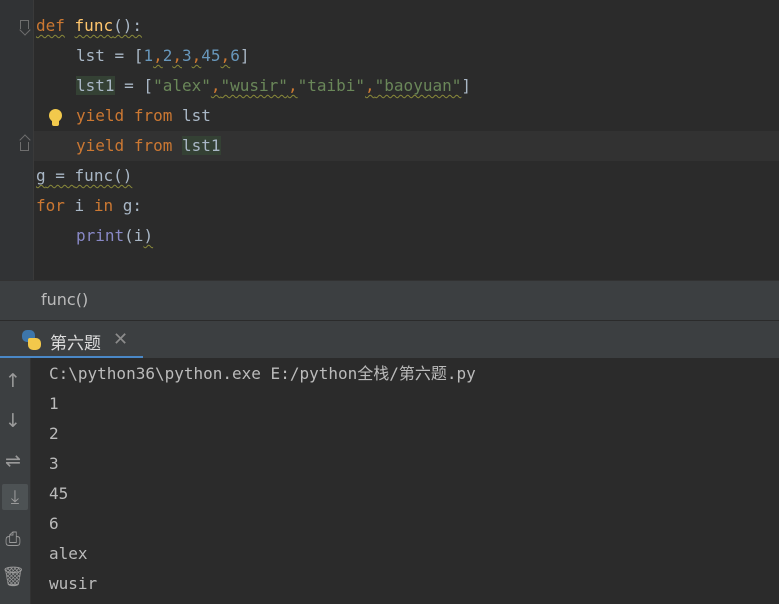 The height and width of the screenshot is (604, 779). What do you see at coordinates (25, 26) in the screenshot?
I see `fold-start-icon` at bounding box center [25, 26].